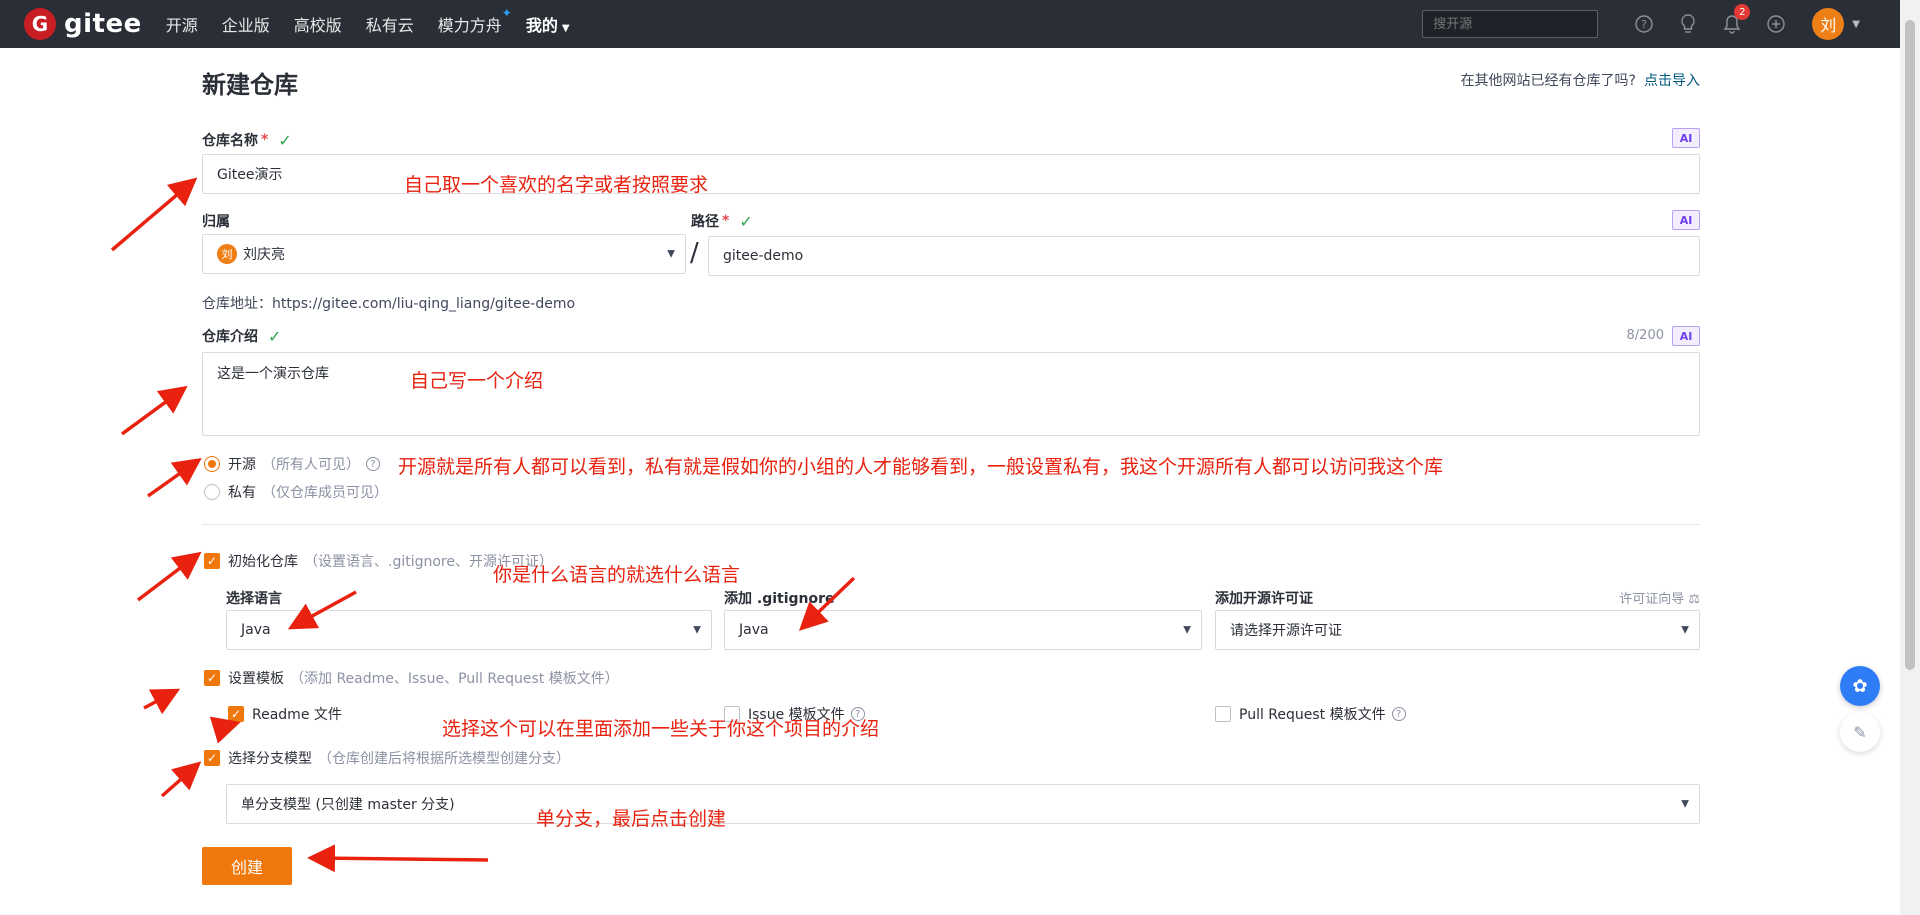 The height and width of the screenshot is (915, 1920). I want to click on template-checkbox: ✓, so click(212, 678).